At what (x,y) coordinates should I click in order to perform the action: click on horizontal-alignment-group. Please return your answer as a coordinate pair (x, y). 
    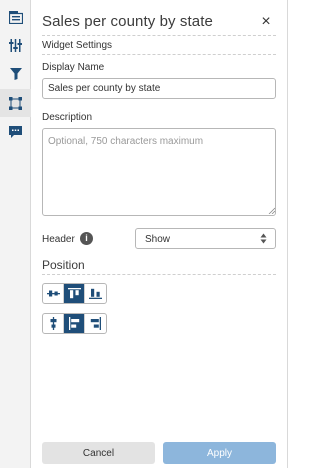
    Looking at the image, I should click on (74, 323).